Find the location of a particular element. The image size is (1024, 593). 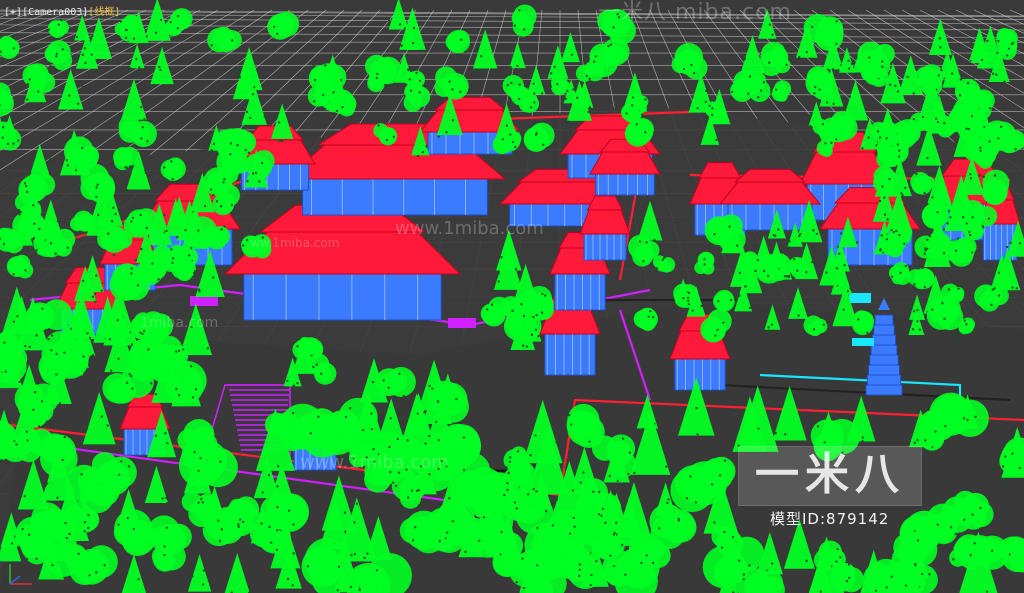

viewport-label: [+][Camera003][线框] is located at coordinates (62, 10).